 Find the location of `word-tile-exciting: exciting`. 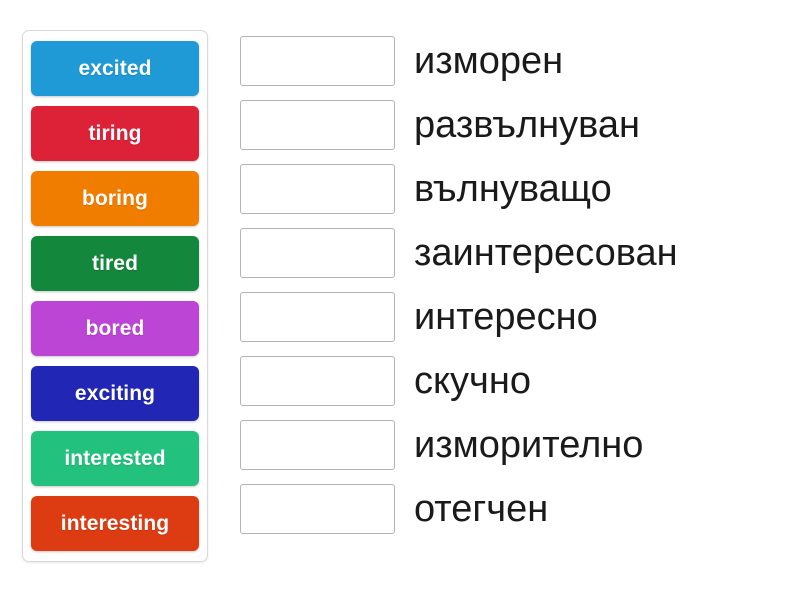

word-tile-exciting: exciting is located at coordinates (115, 393).